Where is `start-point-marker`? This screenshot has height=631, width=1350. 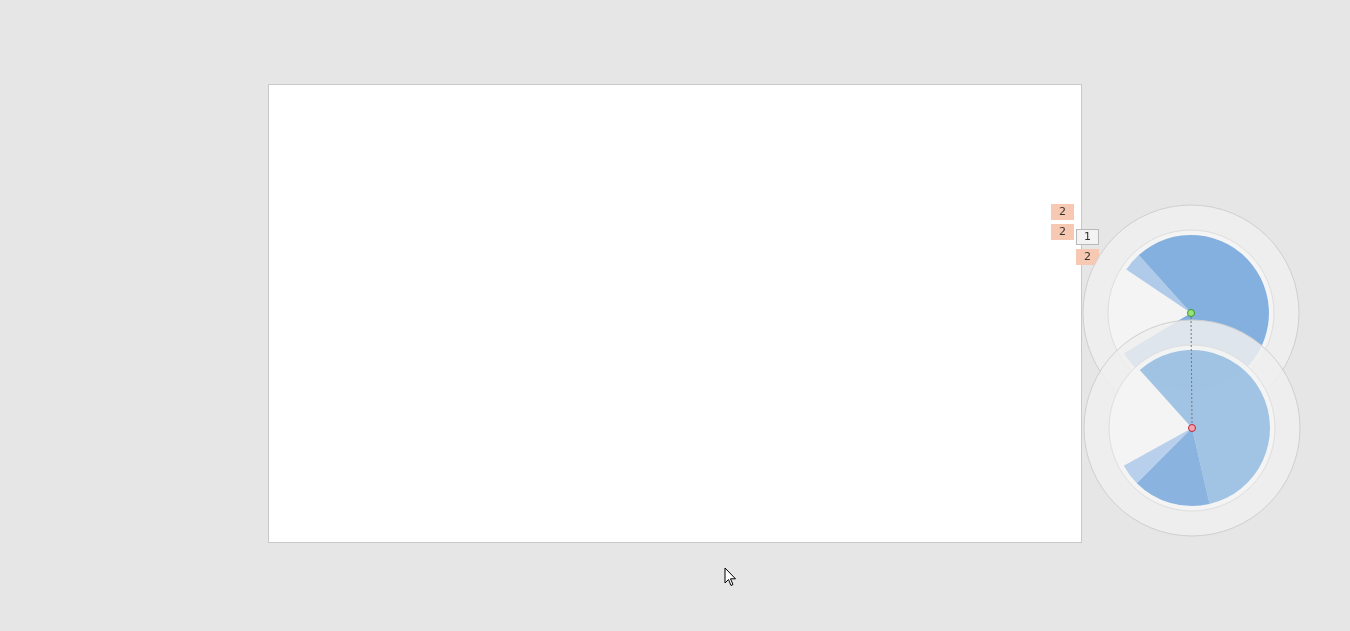
start-point-marker is located at coordinates (1191, 313).